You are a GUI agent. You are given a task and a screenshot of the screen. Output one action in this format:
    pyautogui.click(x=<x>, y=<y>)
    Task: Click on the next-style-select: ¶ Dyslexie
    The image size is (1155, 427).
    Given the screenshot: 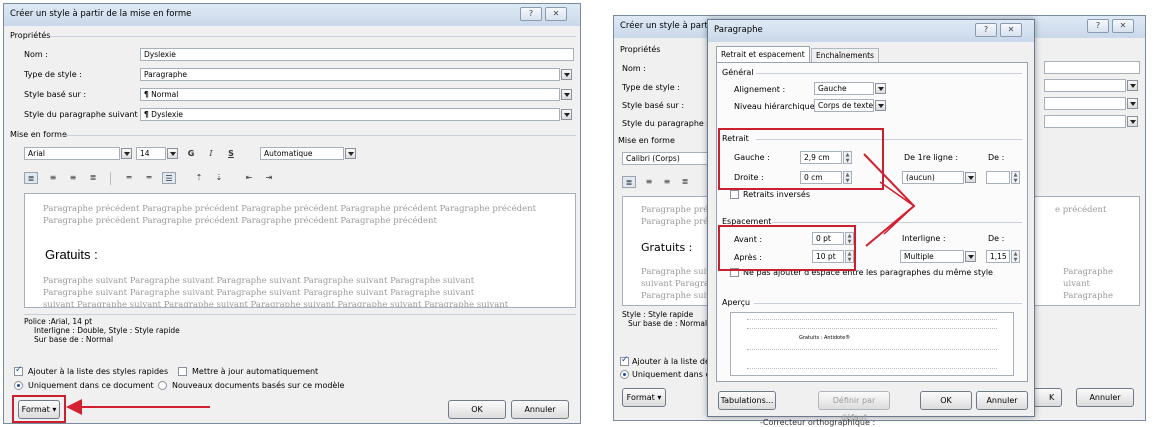 What is the action you would take?
    pyautogui.click(x=350, y=114)
    